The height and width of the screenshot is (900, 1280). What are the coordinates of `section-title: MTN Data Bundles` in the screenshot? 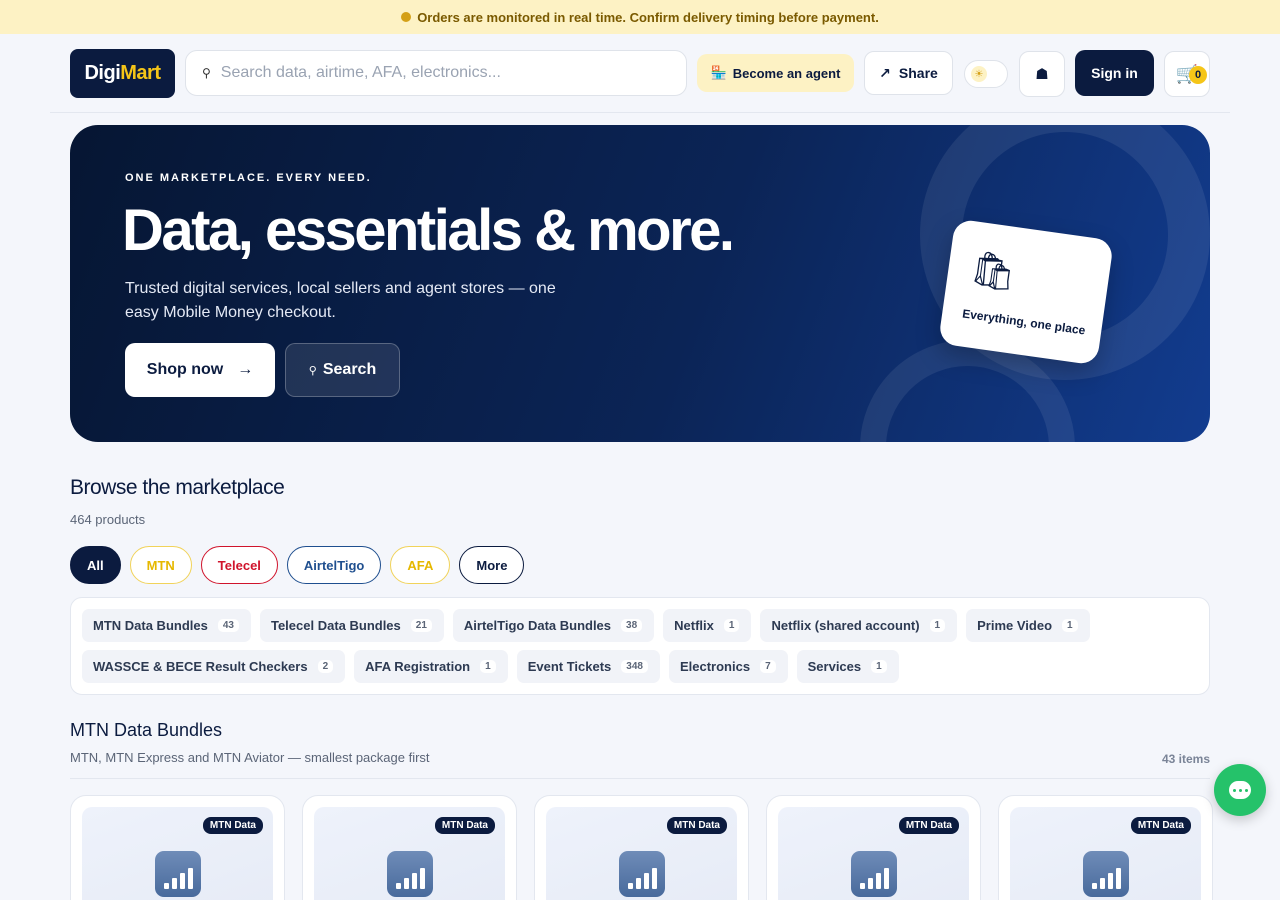 It's located at (146, 730).